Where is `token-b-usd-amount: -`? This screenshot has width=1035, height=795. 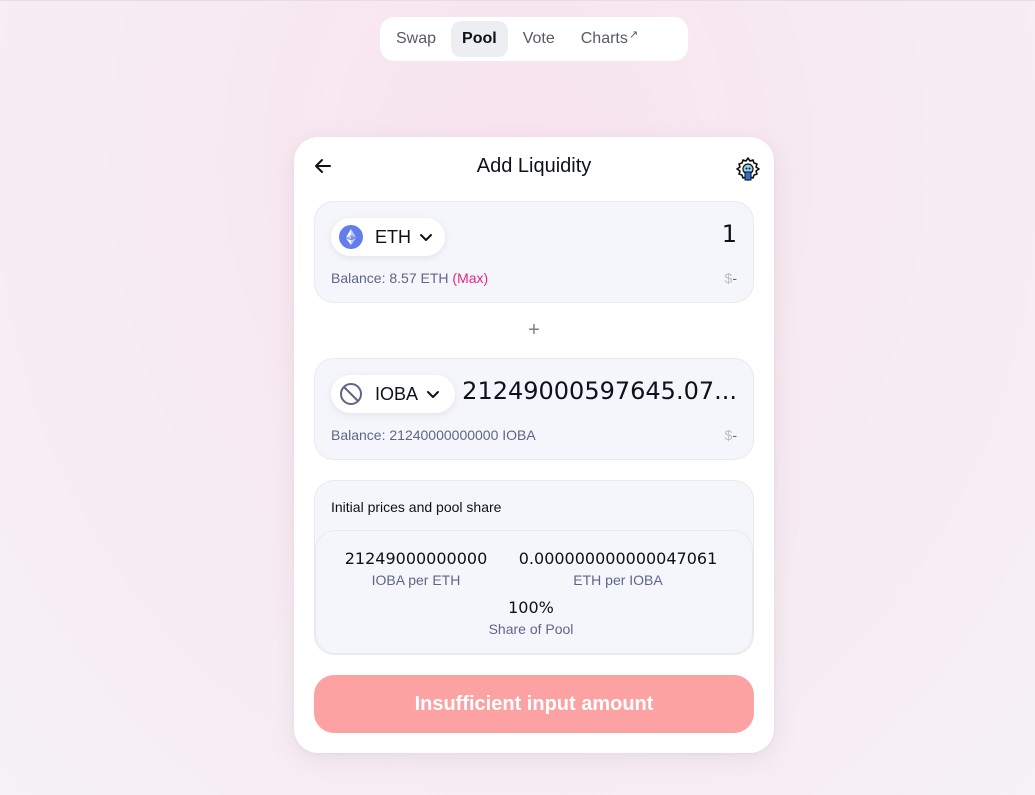 token-b-usd-amount: - is located at coordinates (734, 435).